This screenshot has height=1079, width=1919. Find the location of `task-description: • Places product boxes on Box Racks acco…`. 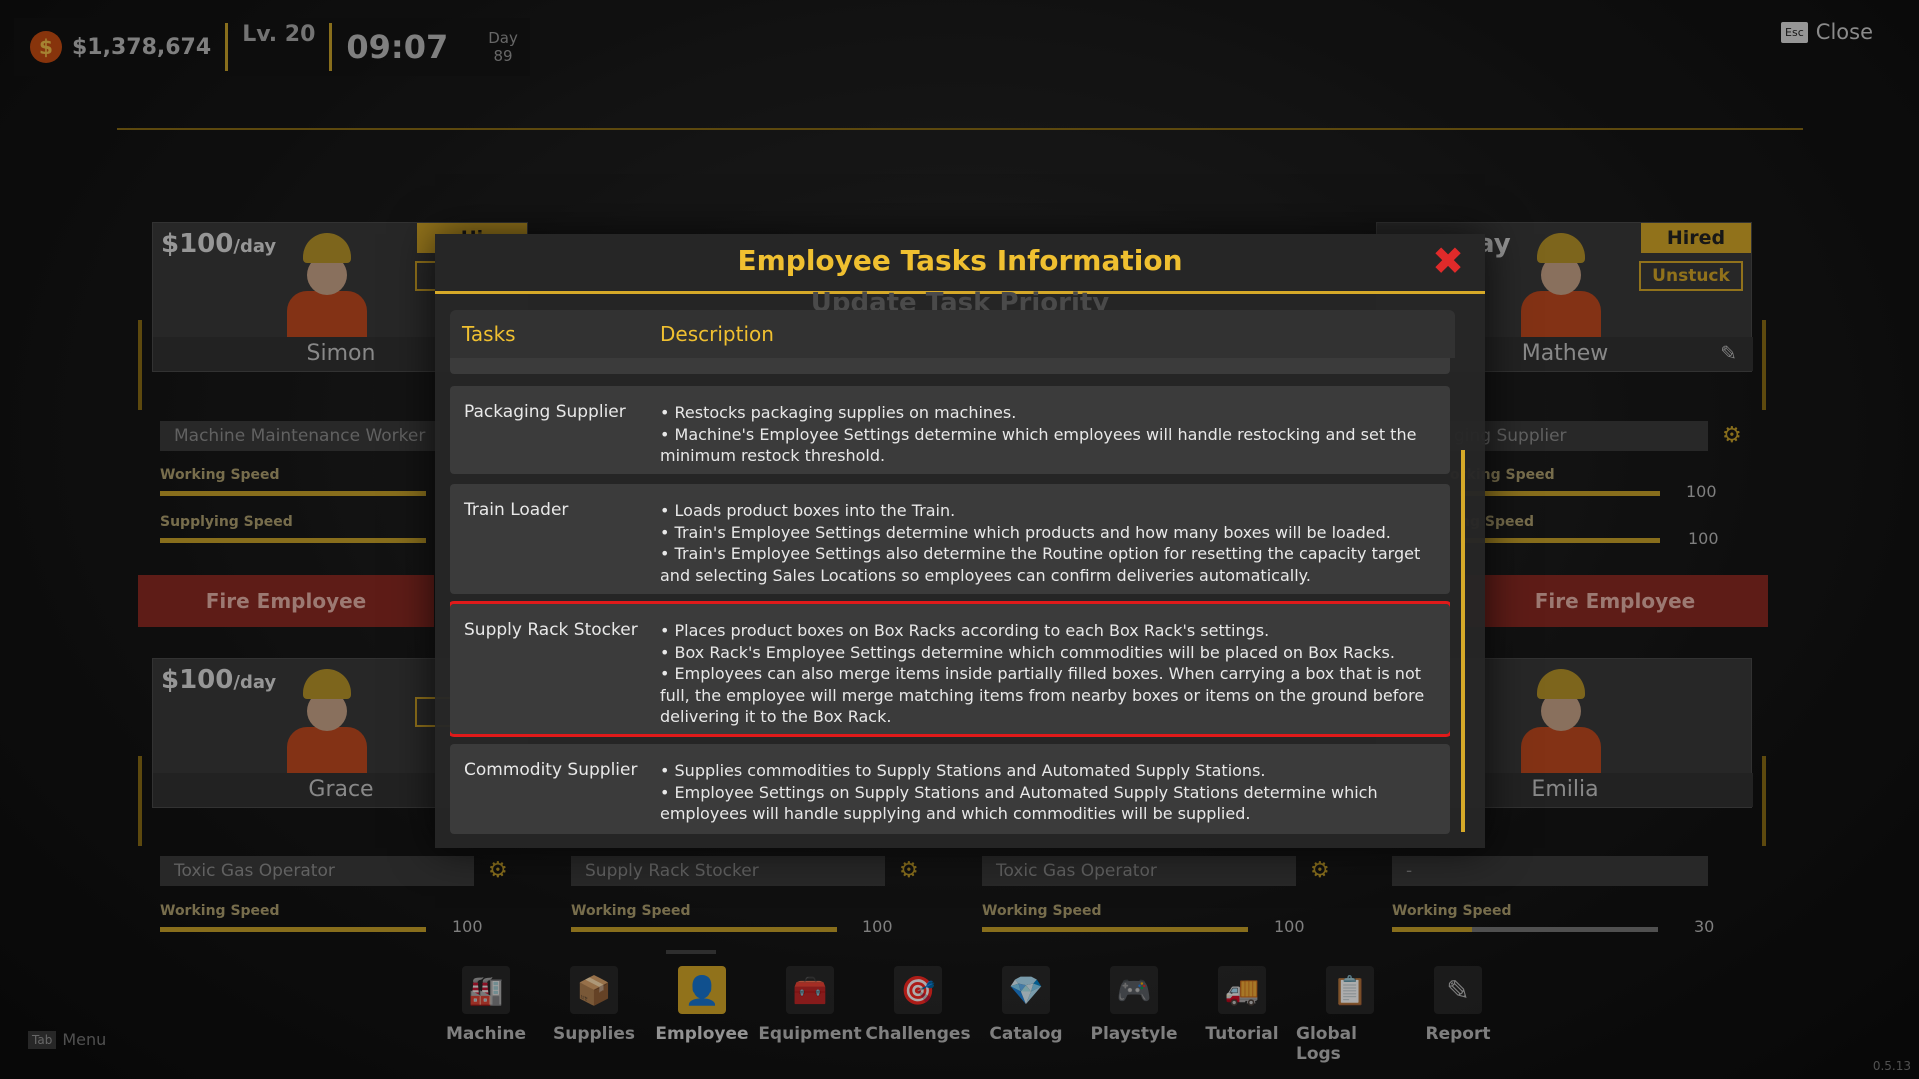

task-description: • Places product boxes on Box Racks acco… is located at coordinates (1050, 674).